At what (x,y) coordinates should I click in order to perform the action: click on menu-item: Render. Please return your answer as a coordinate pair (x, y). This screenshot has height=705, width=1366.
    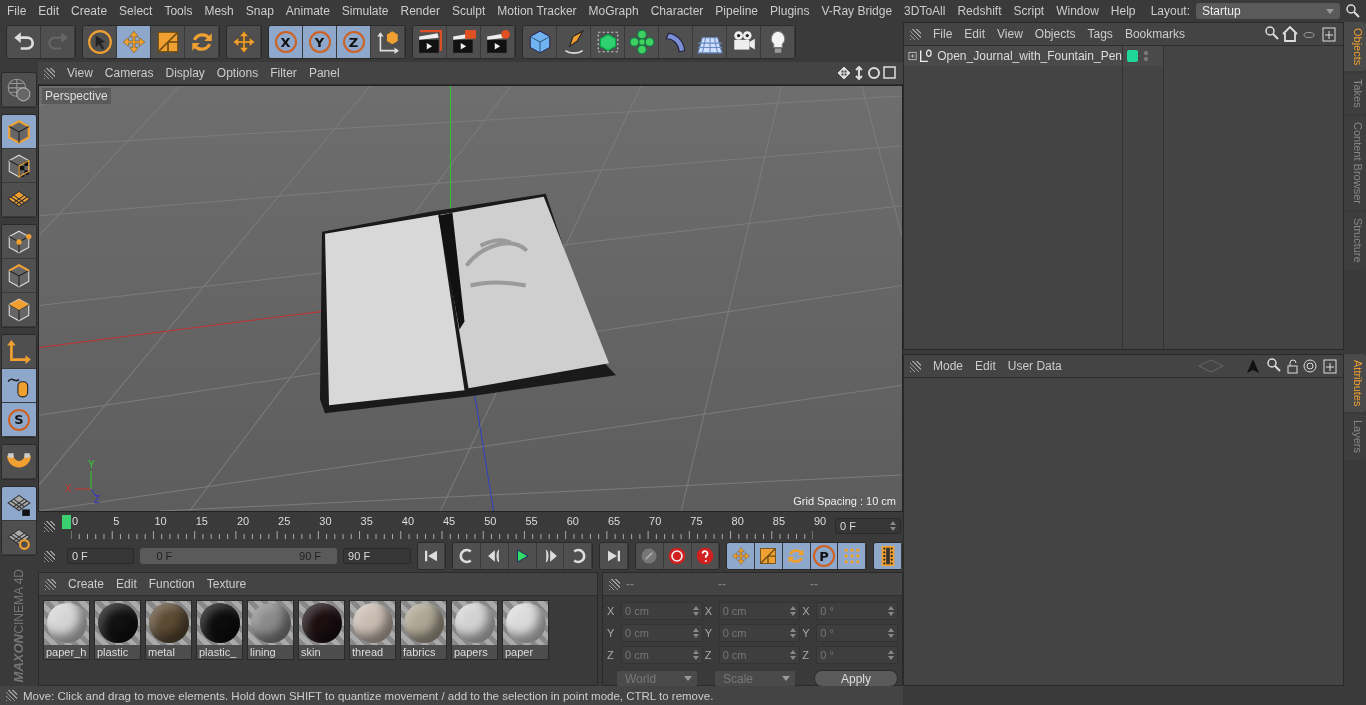
    Looking at the image, I should click on (420, 11).